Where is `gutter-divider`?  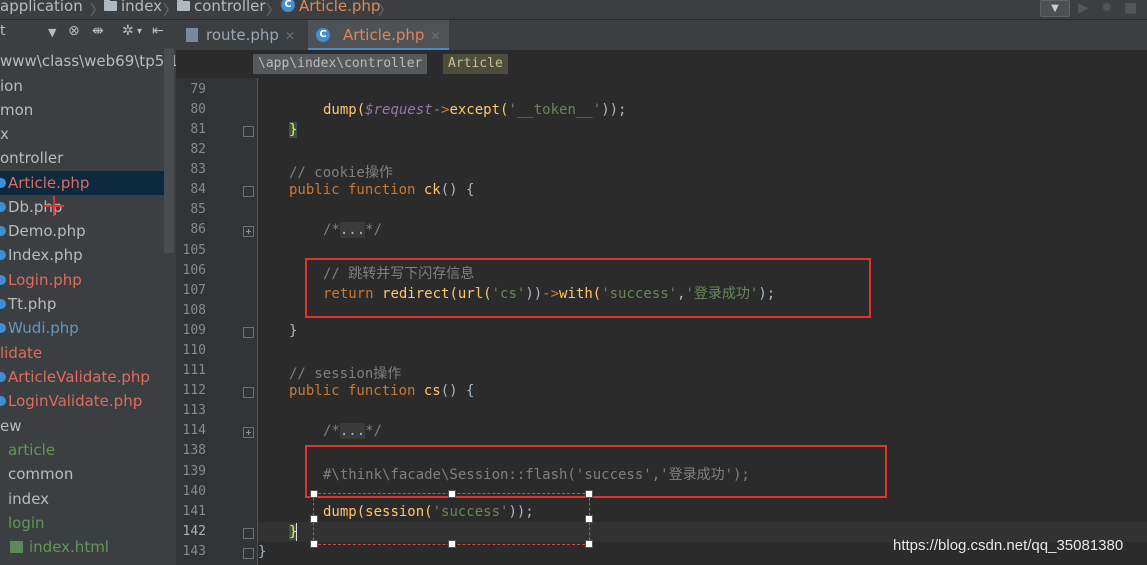
gutter-divider is located at coordinates (257, 321).